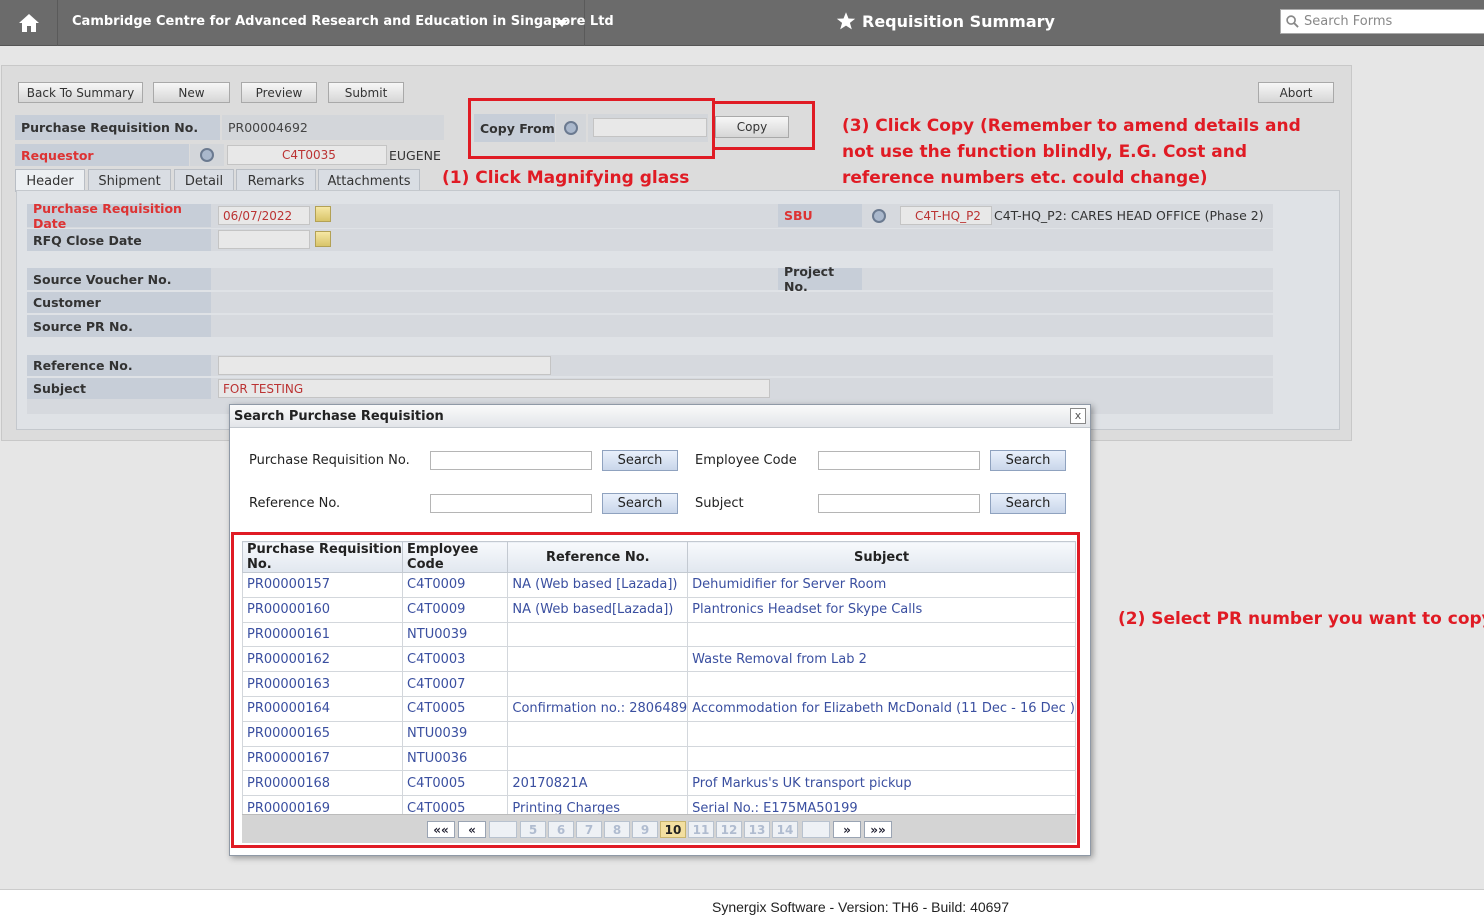  I want to click on requestor-lookup-button, so click(207, 155).